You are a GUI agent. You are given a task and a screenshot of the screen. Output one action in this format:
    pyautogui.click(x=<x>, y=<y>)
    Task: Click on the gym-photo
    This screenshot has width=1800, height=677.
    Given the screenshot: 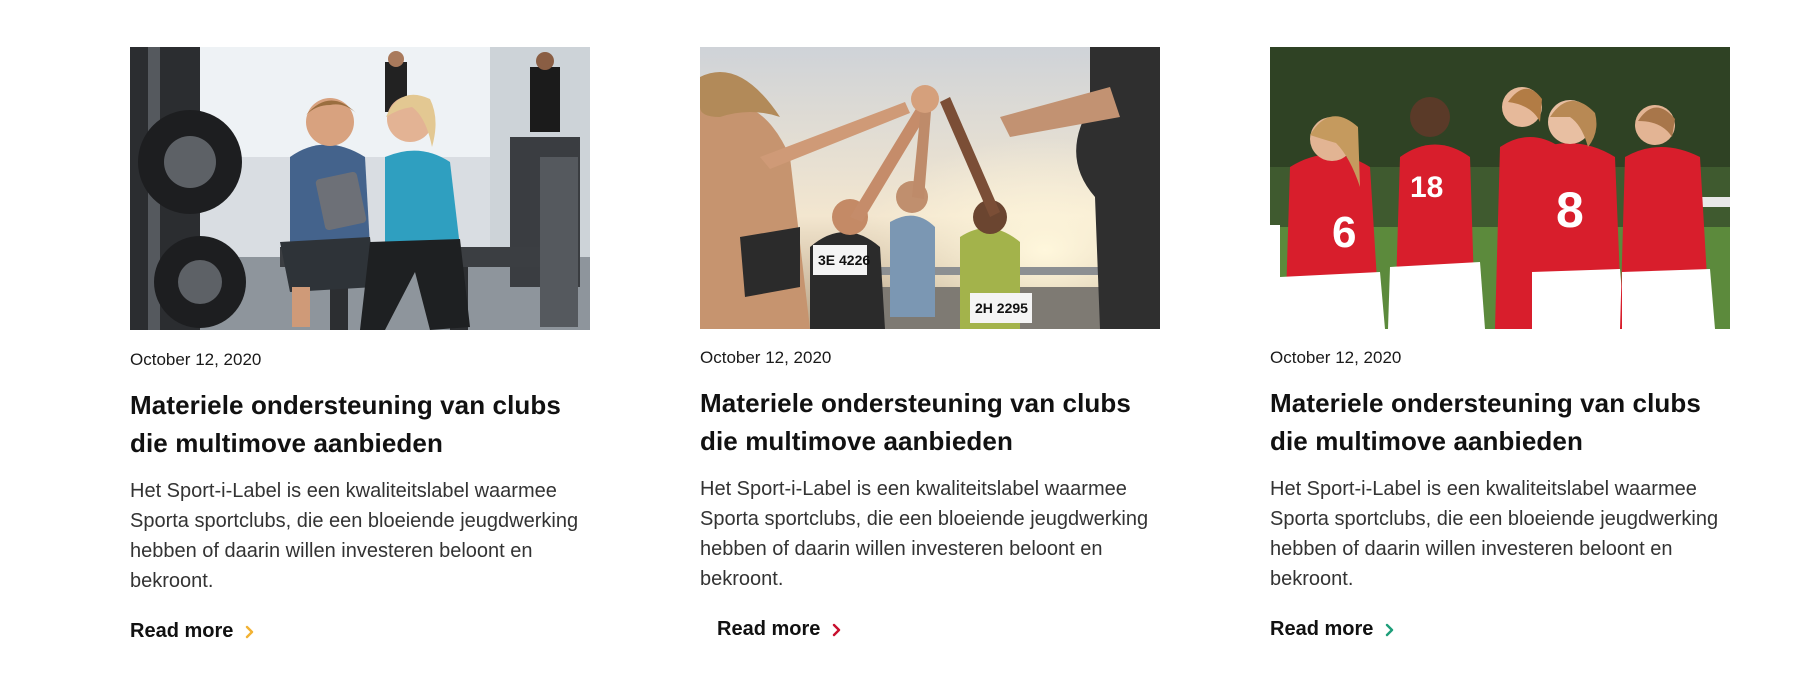 What is the action you would take?
    pyautogui.click(x=360, y=188)
    